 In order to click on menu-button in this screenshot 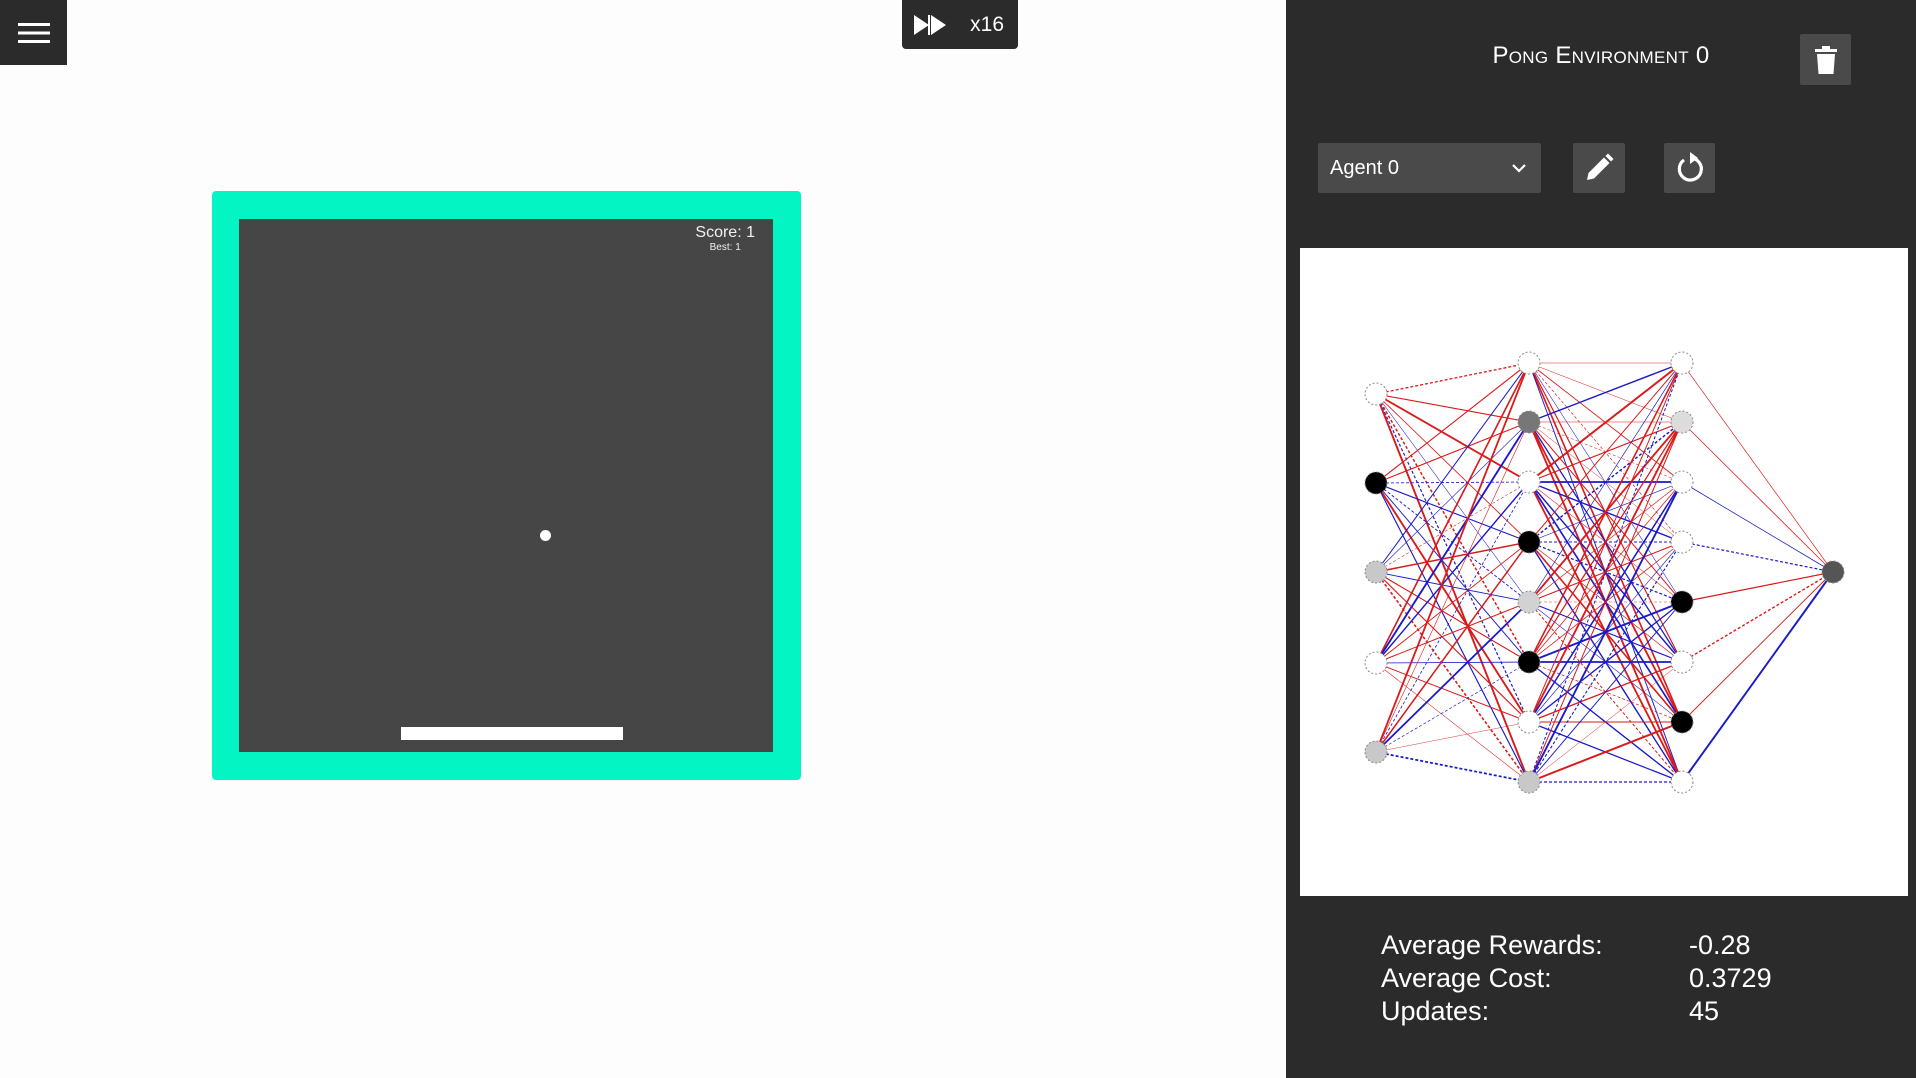, I will do `click(33, 32)`.